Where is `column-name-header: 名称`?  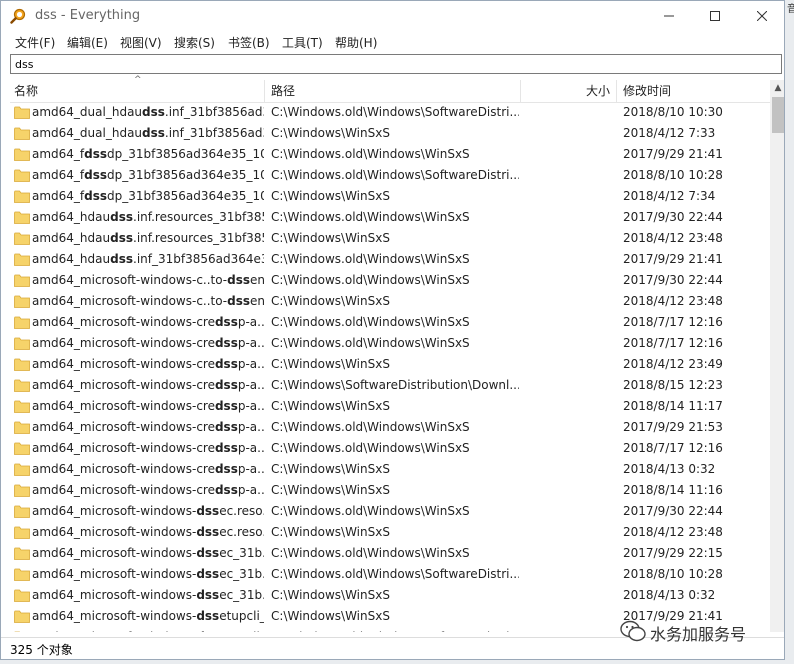
column-name-header: 名称 is located at coordinates (26, 91).